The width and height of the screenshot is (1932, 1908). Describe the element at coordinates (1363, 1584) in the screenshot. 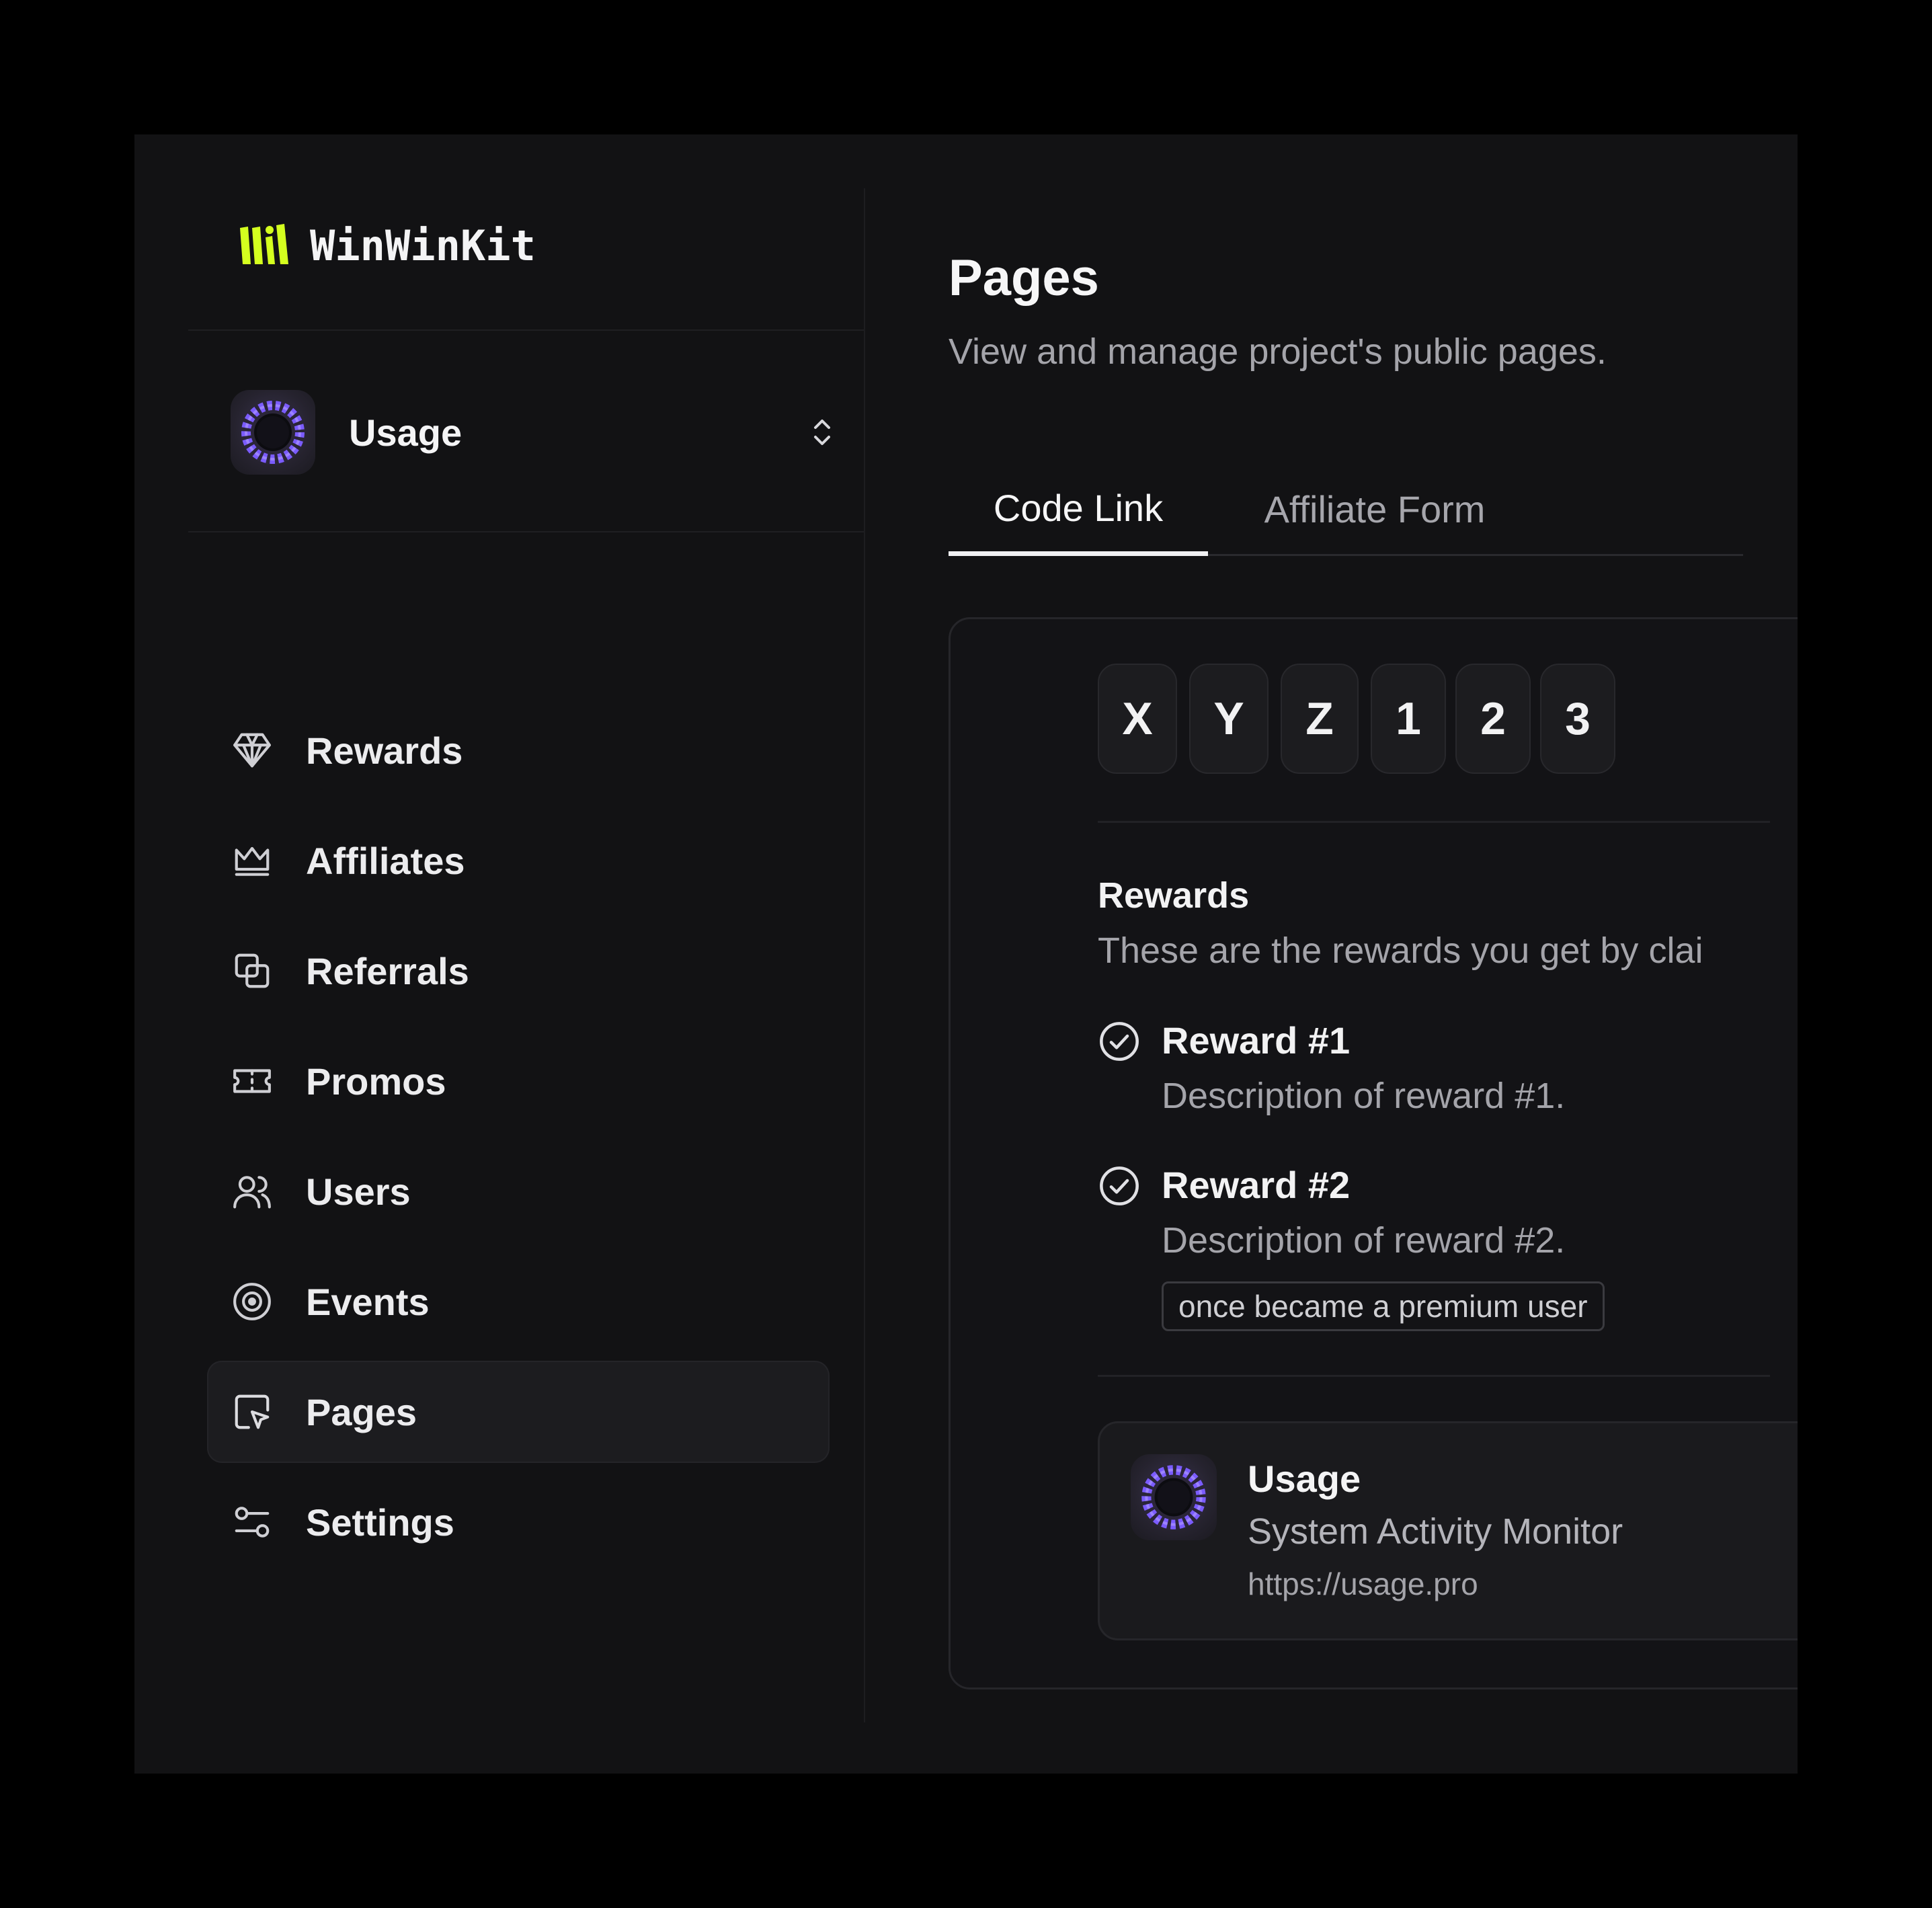

I see `app-url: https://usage.pro` at that location.